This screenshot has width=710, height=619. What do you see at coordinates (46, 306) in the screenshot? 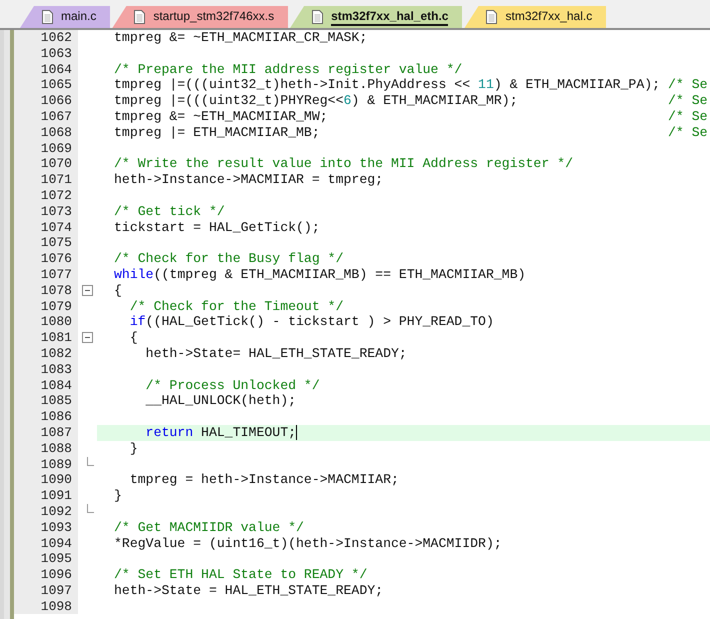
I see `line-number: 1079` at bounding box center [46, 306].